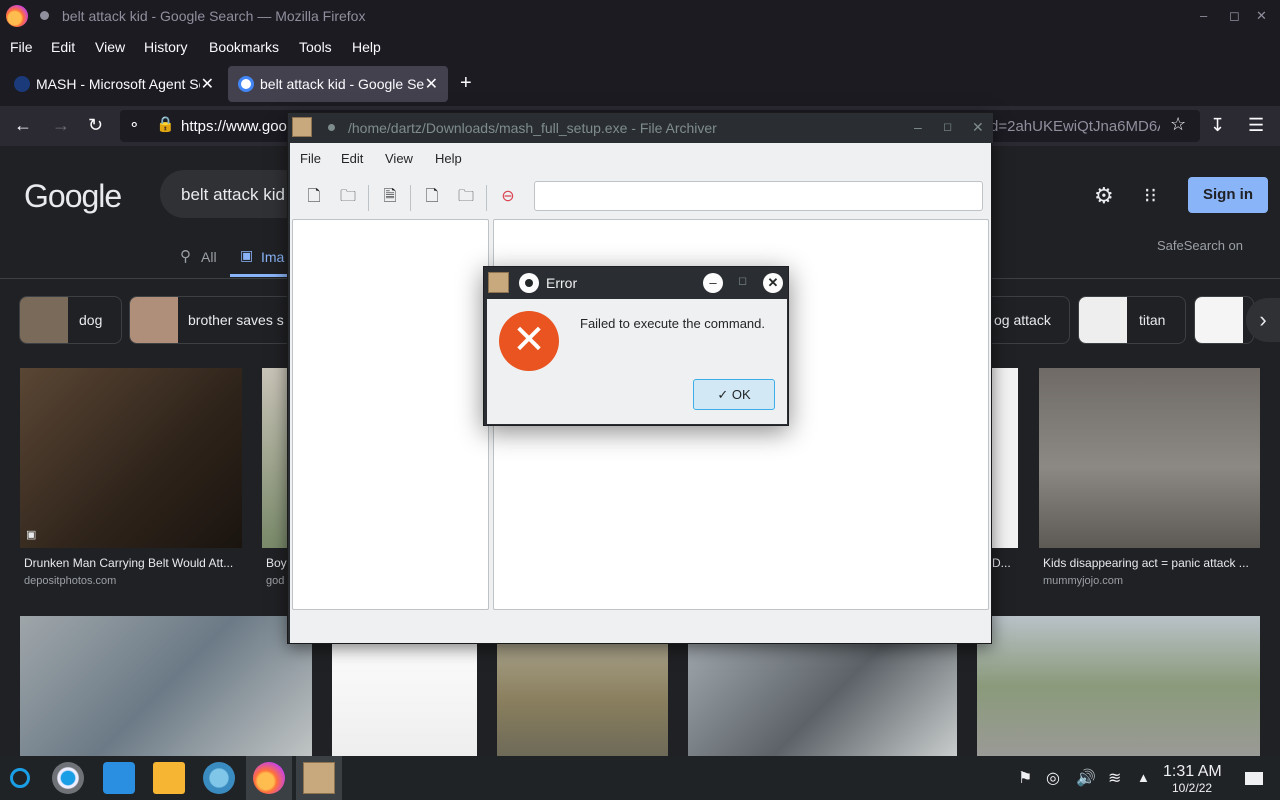 Image resolution: width=1280 pixels, height=800 pixels. I want to click on chip-dog-attack: og attack, so click(1029, 320).